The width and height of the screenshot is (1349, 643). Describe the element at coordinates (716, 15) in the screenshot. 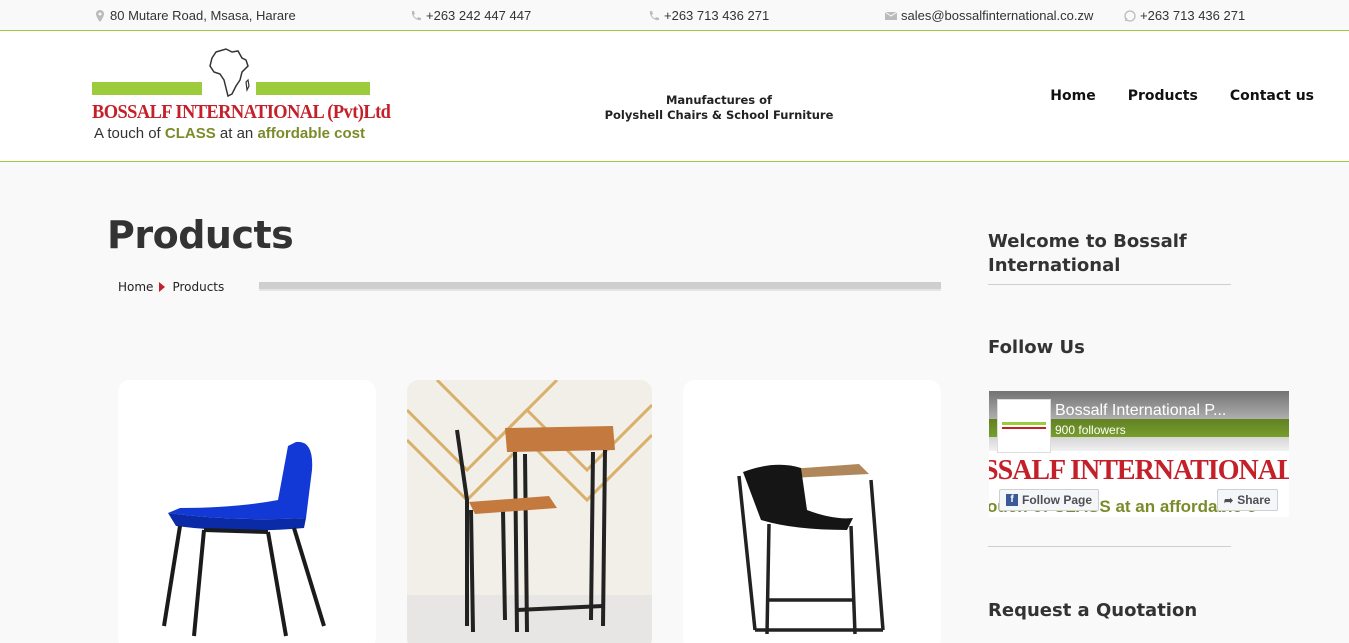

I see `phone-text-2: +263 713 436 271` at that location.